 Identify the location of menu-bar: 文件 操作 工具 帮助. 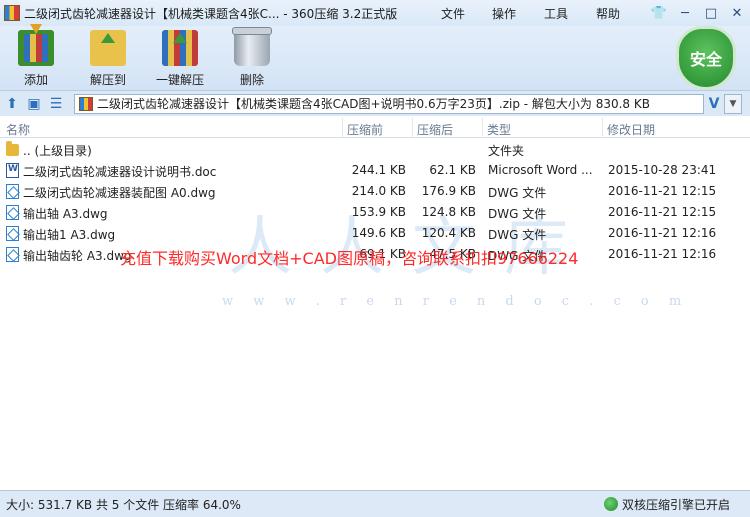
(531, 13).